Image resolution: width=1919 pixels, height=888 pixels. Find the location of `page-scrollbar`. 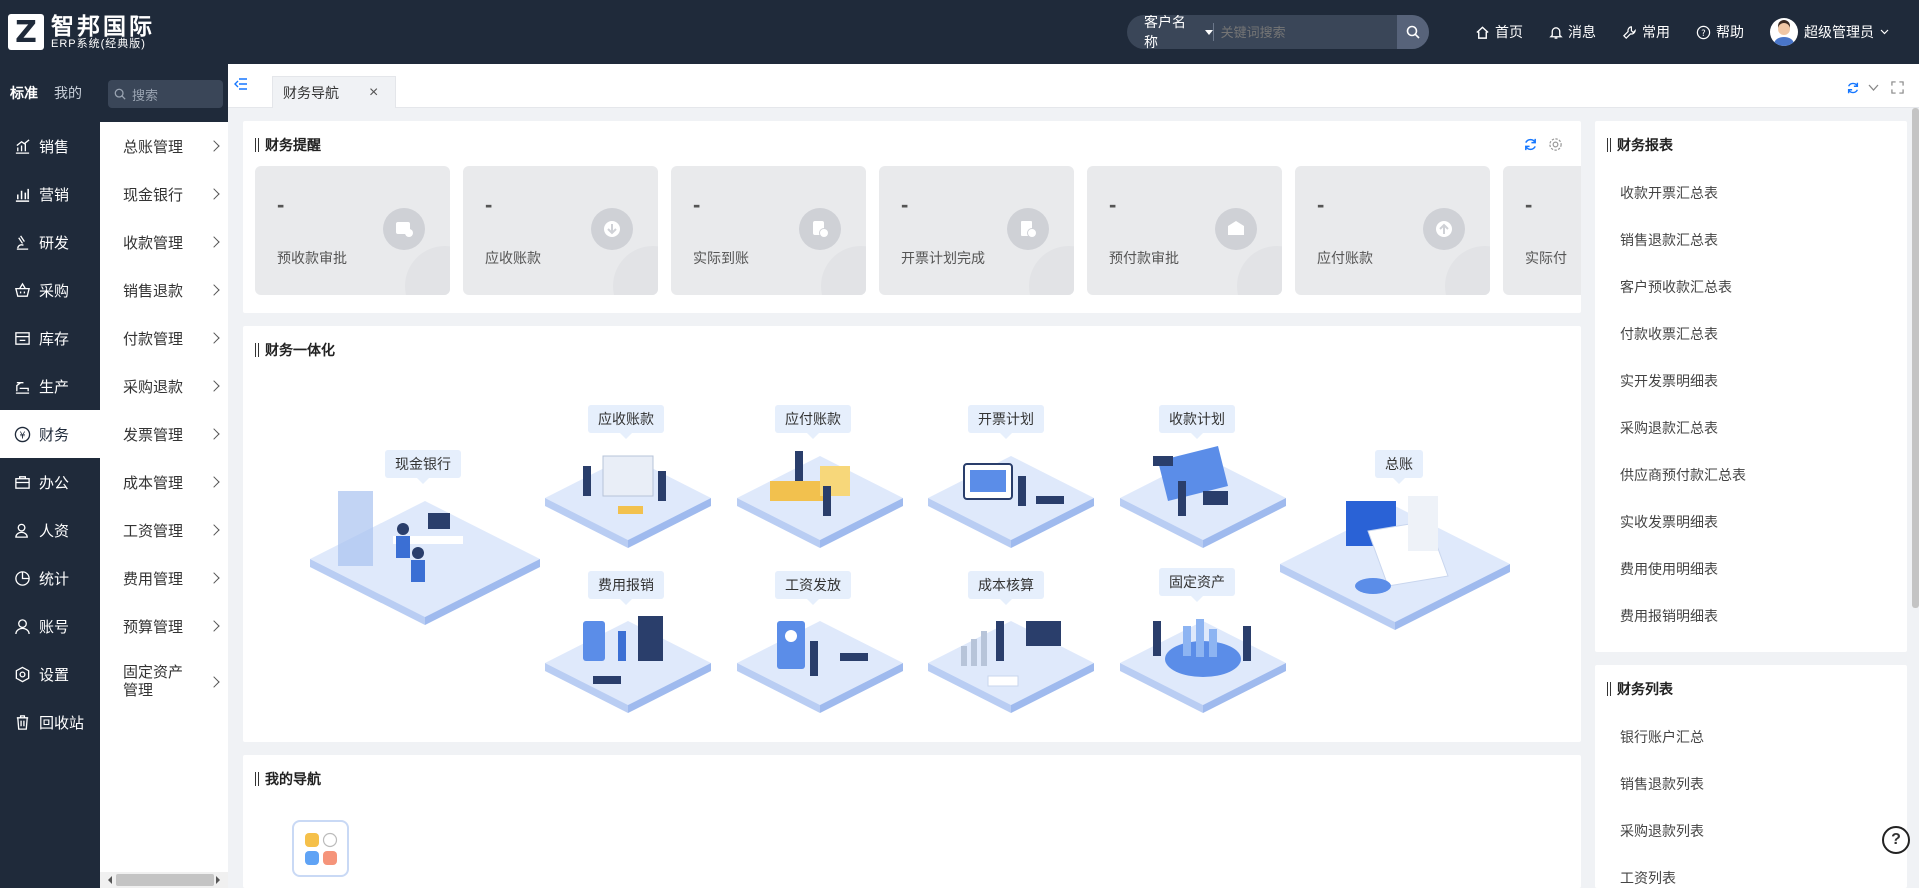

page-scrollbar is located at coordinates (1915, 358).